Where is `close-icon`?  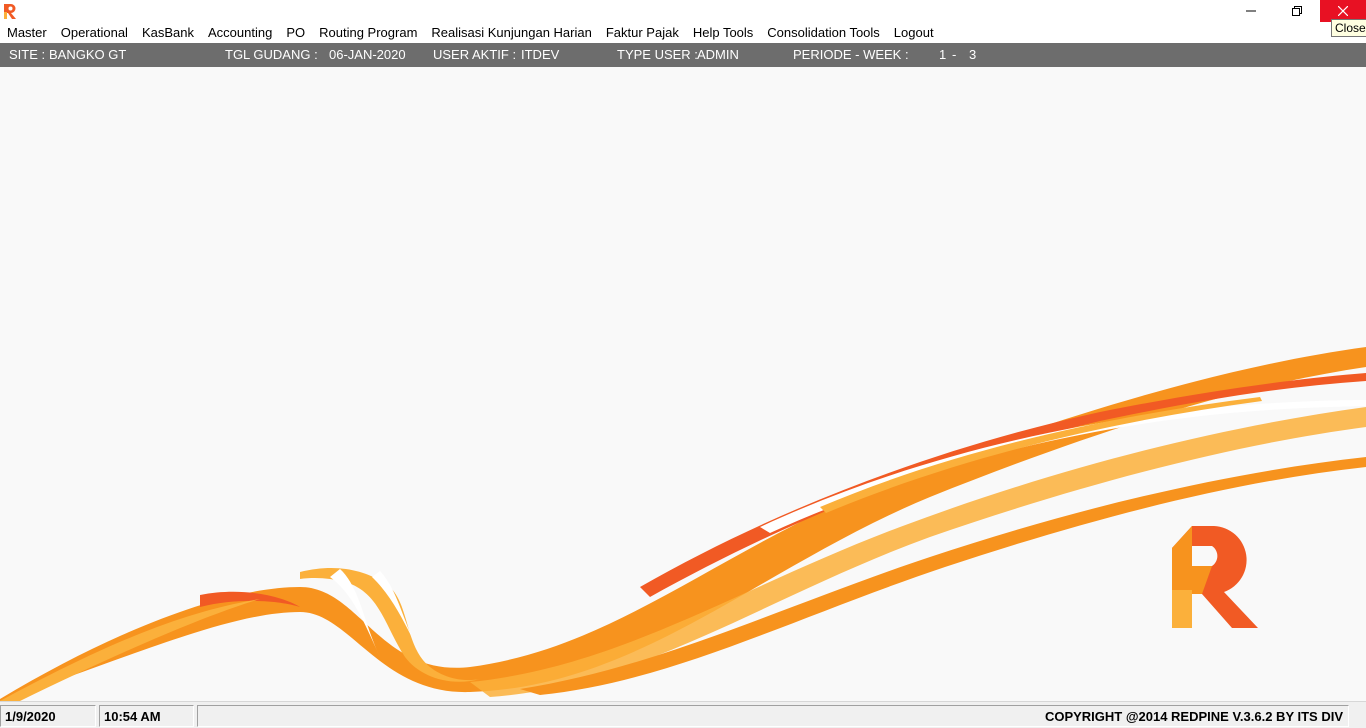 close-icon is located at coordinates (1343, 11).